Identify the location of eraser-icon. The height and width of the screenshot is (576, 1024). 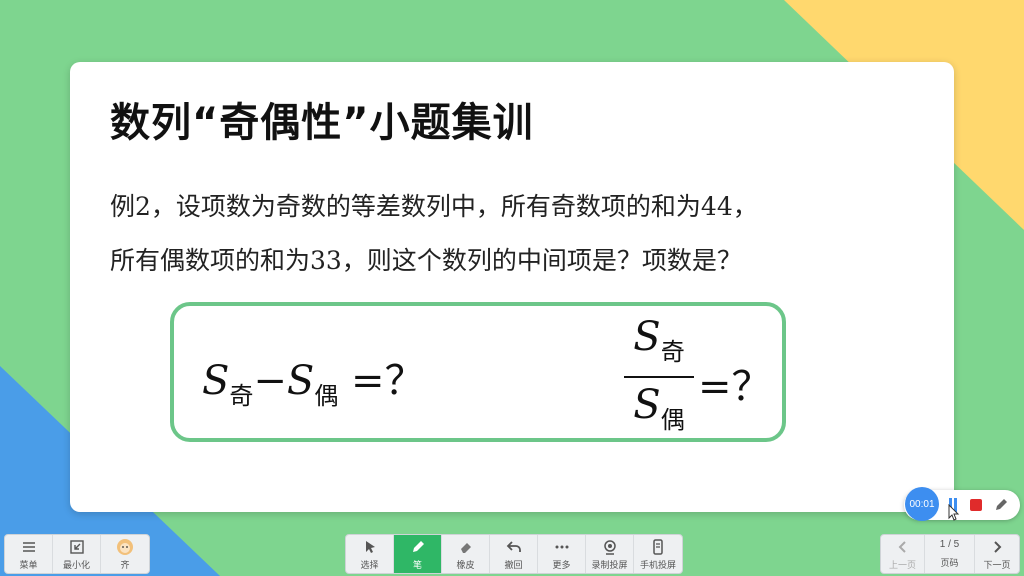
(465, 547).